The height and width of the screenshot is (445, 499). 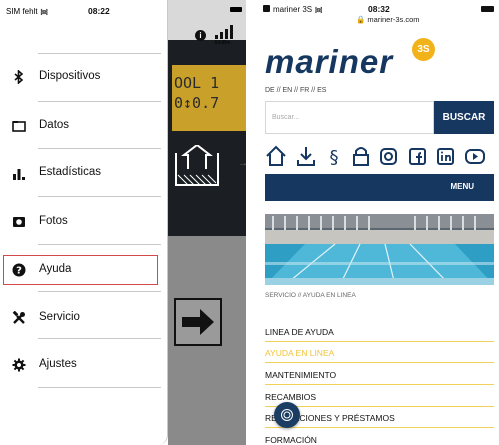 I want to click on chevron-right-icon: →, so click(x=242, y=163).